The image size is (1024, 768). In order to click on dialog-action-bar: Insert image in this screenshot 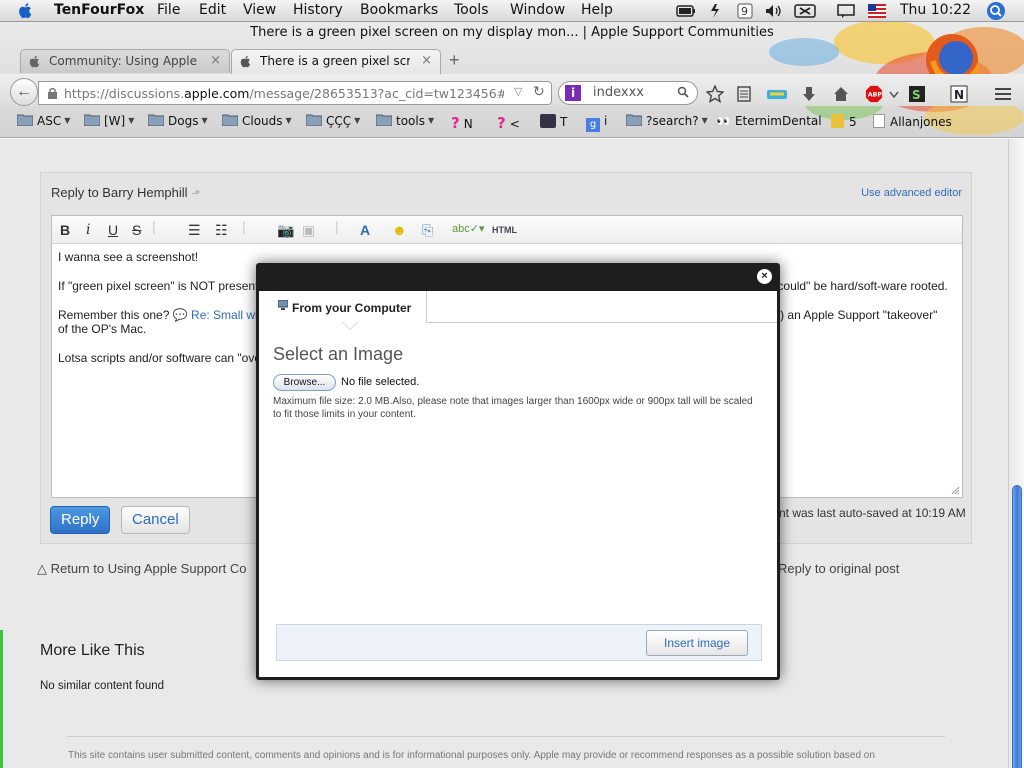, I will do `click(519, 642)`.